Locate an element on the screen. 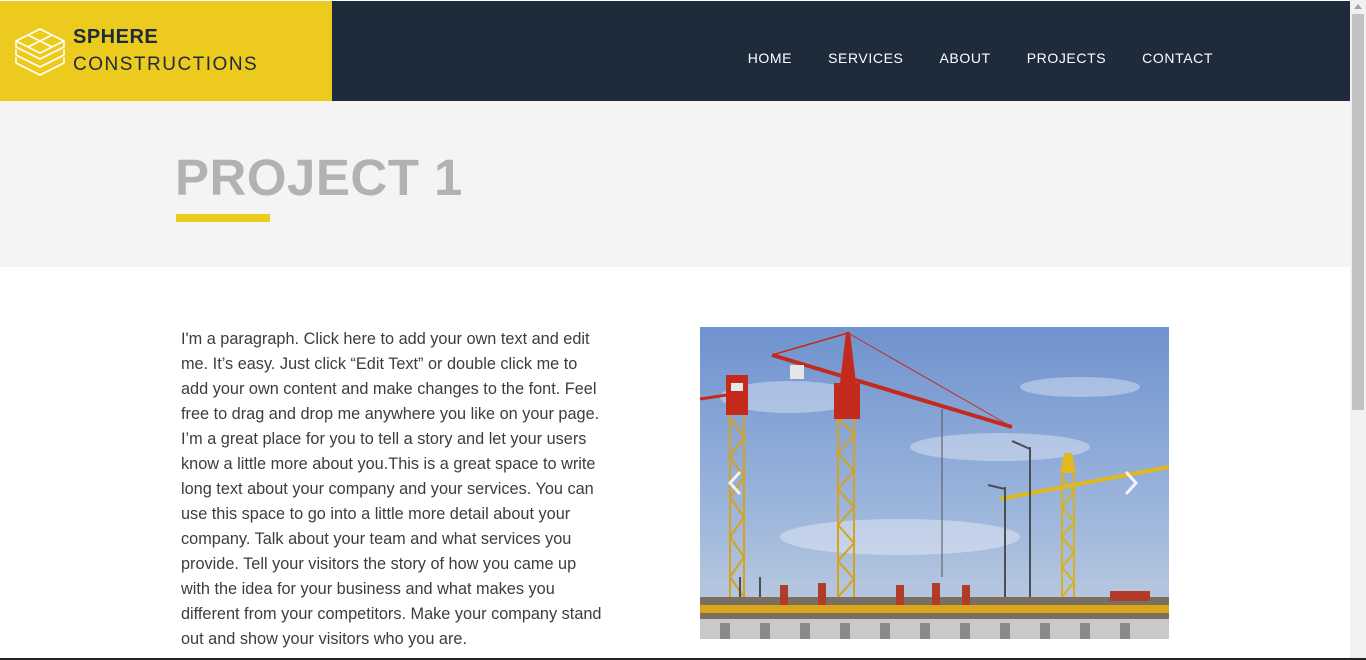 This screenshot has width=1366, height=660. brand-name-line2: CONSTRUCTIONS is located at coordinates (166, 64).